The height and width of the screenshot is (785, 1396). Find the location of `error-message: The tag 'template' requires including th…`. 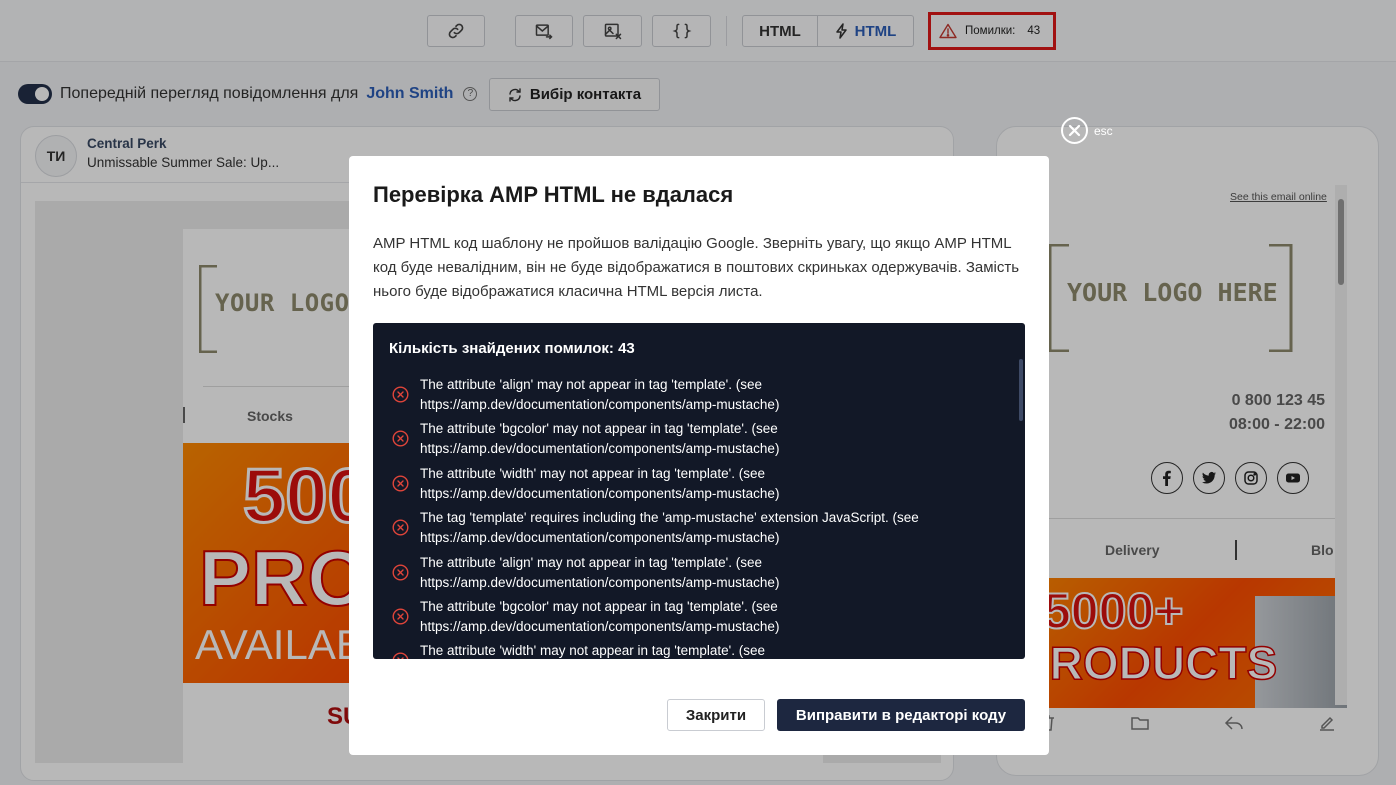

error-message: The tag 'template' requires including th… is located at coordinates (669, 528).